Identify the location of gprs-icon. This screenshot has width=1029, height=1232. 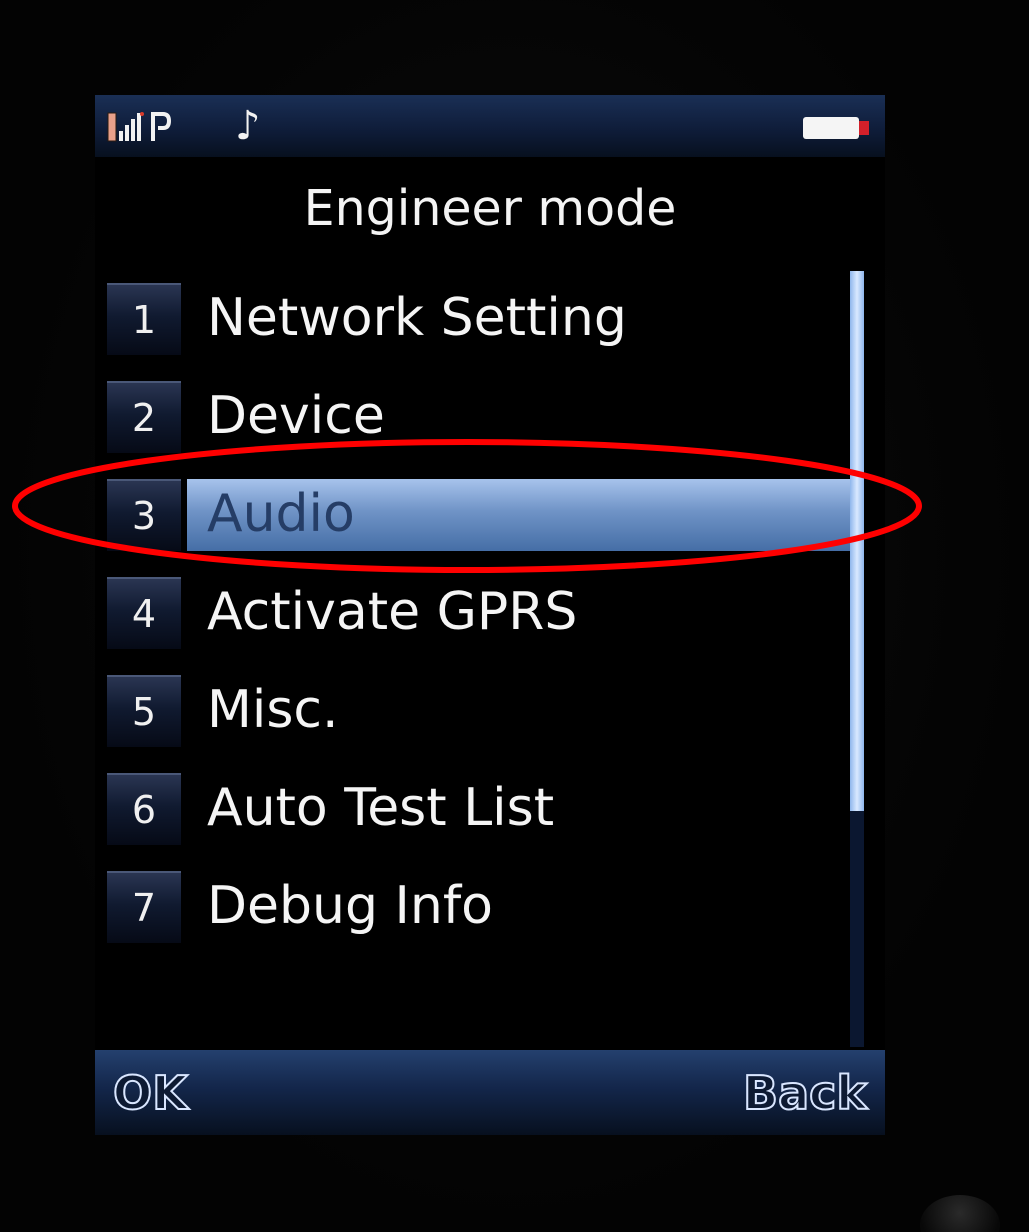
(161, 126).